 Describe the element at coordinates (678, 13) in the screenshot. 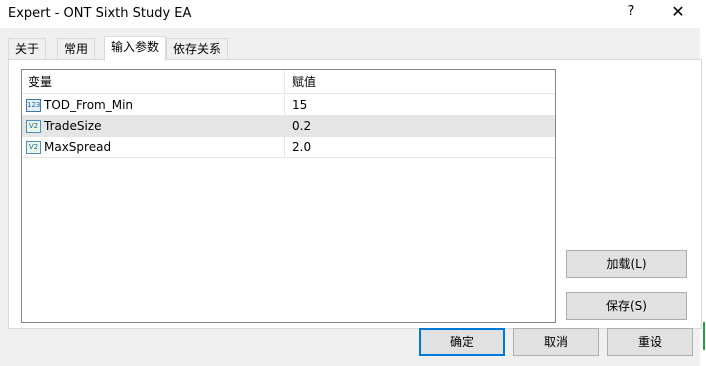

I see `close-icon: ✕` at that location.